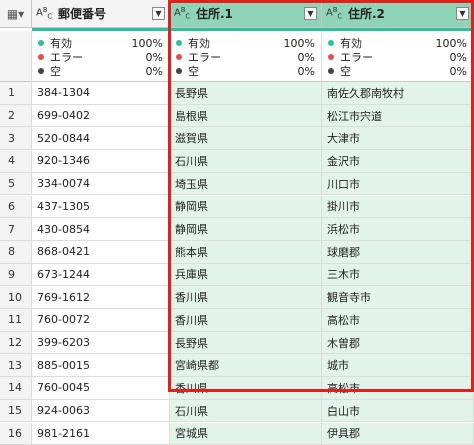 This screenshot has width=474, height=445. Describe the element at coordinates (16, 116) in the screenshot. I see `row-index: 2` at that location.